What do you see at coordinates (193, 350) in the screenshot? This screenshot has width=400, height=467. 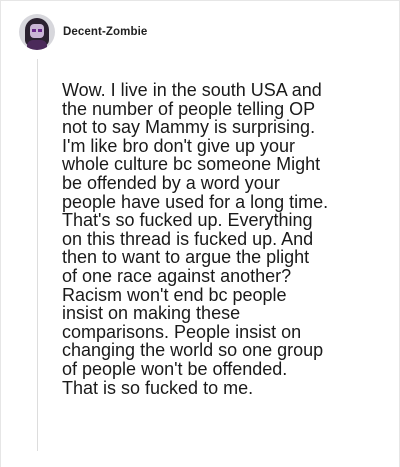 I see `comment-line: changing the world so one group` at bounding box center [193, 350].